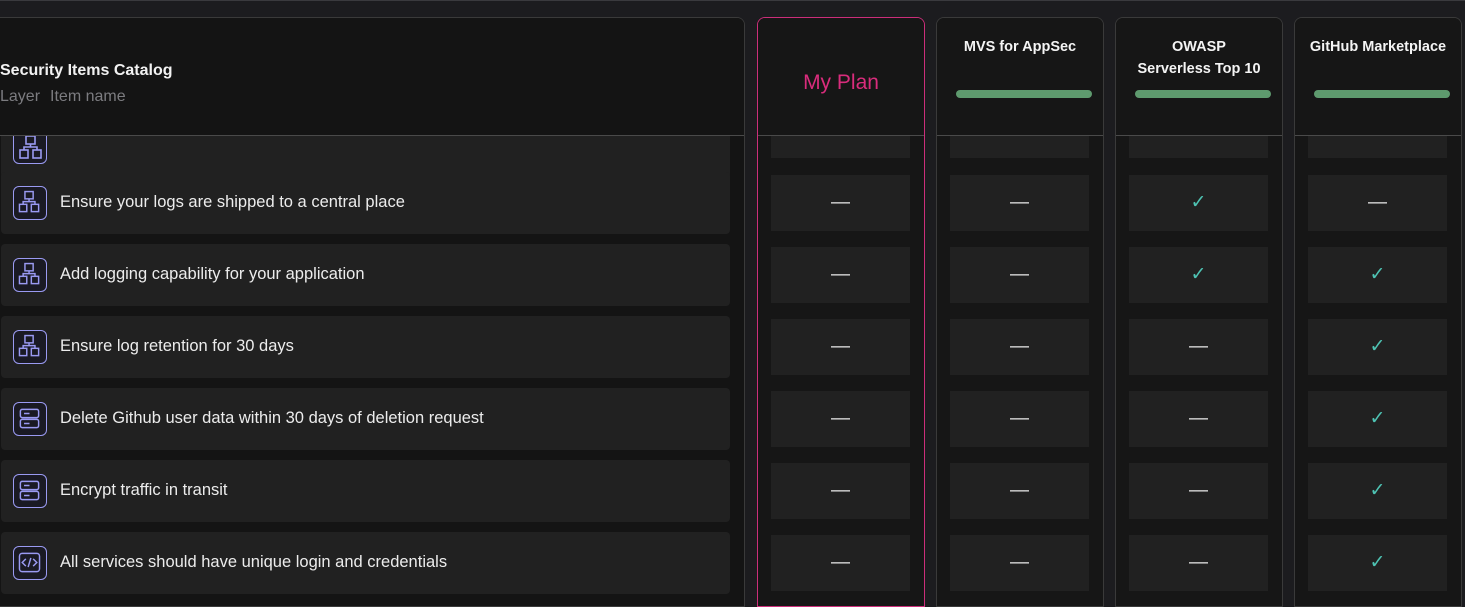 Image resolution: width=1465 pixels, height=607 pixels. What do you see at coordinates (1020, 47) in the screenshot?
I see `column-title: MVS for AppSec` at bounding box center [1020, 47].